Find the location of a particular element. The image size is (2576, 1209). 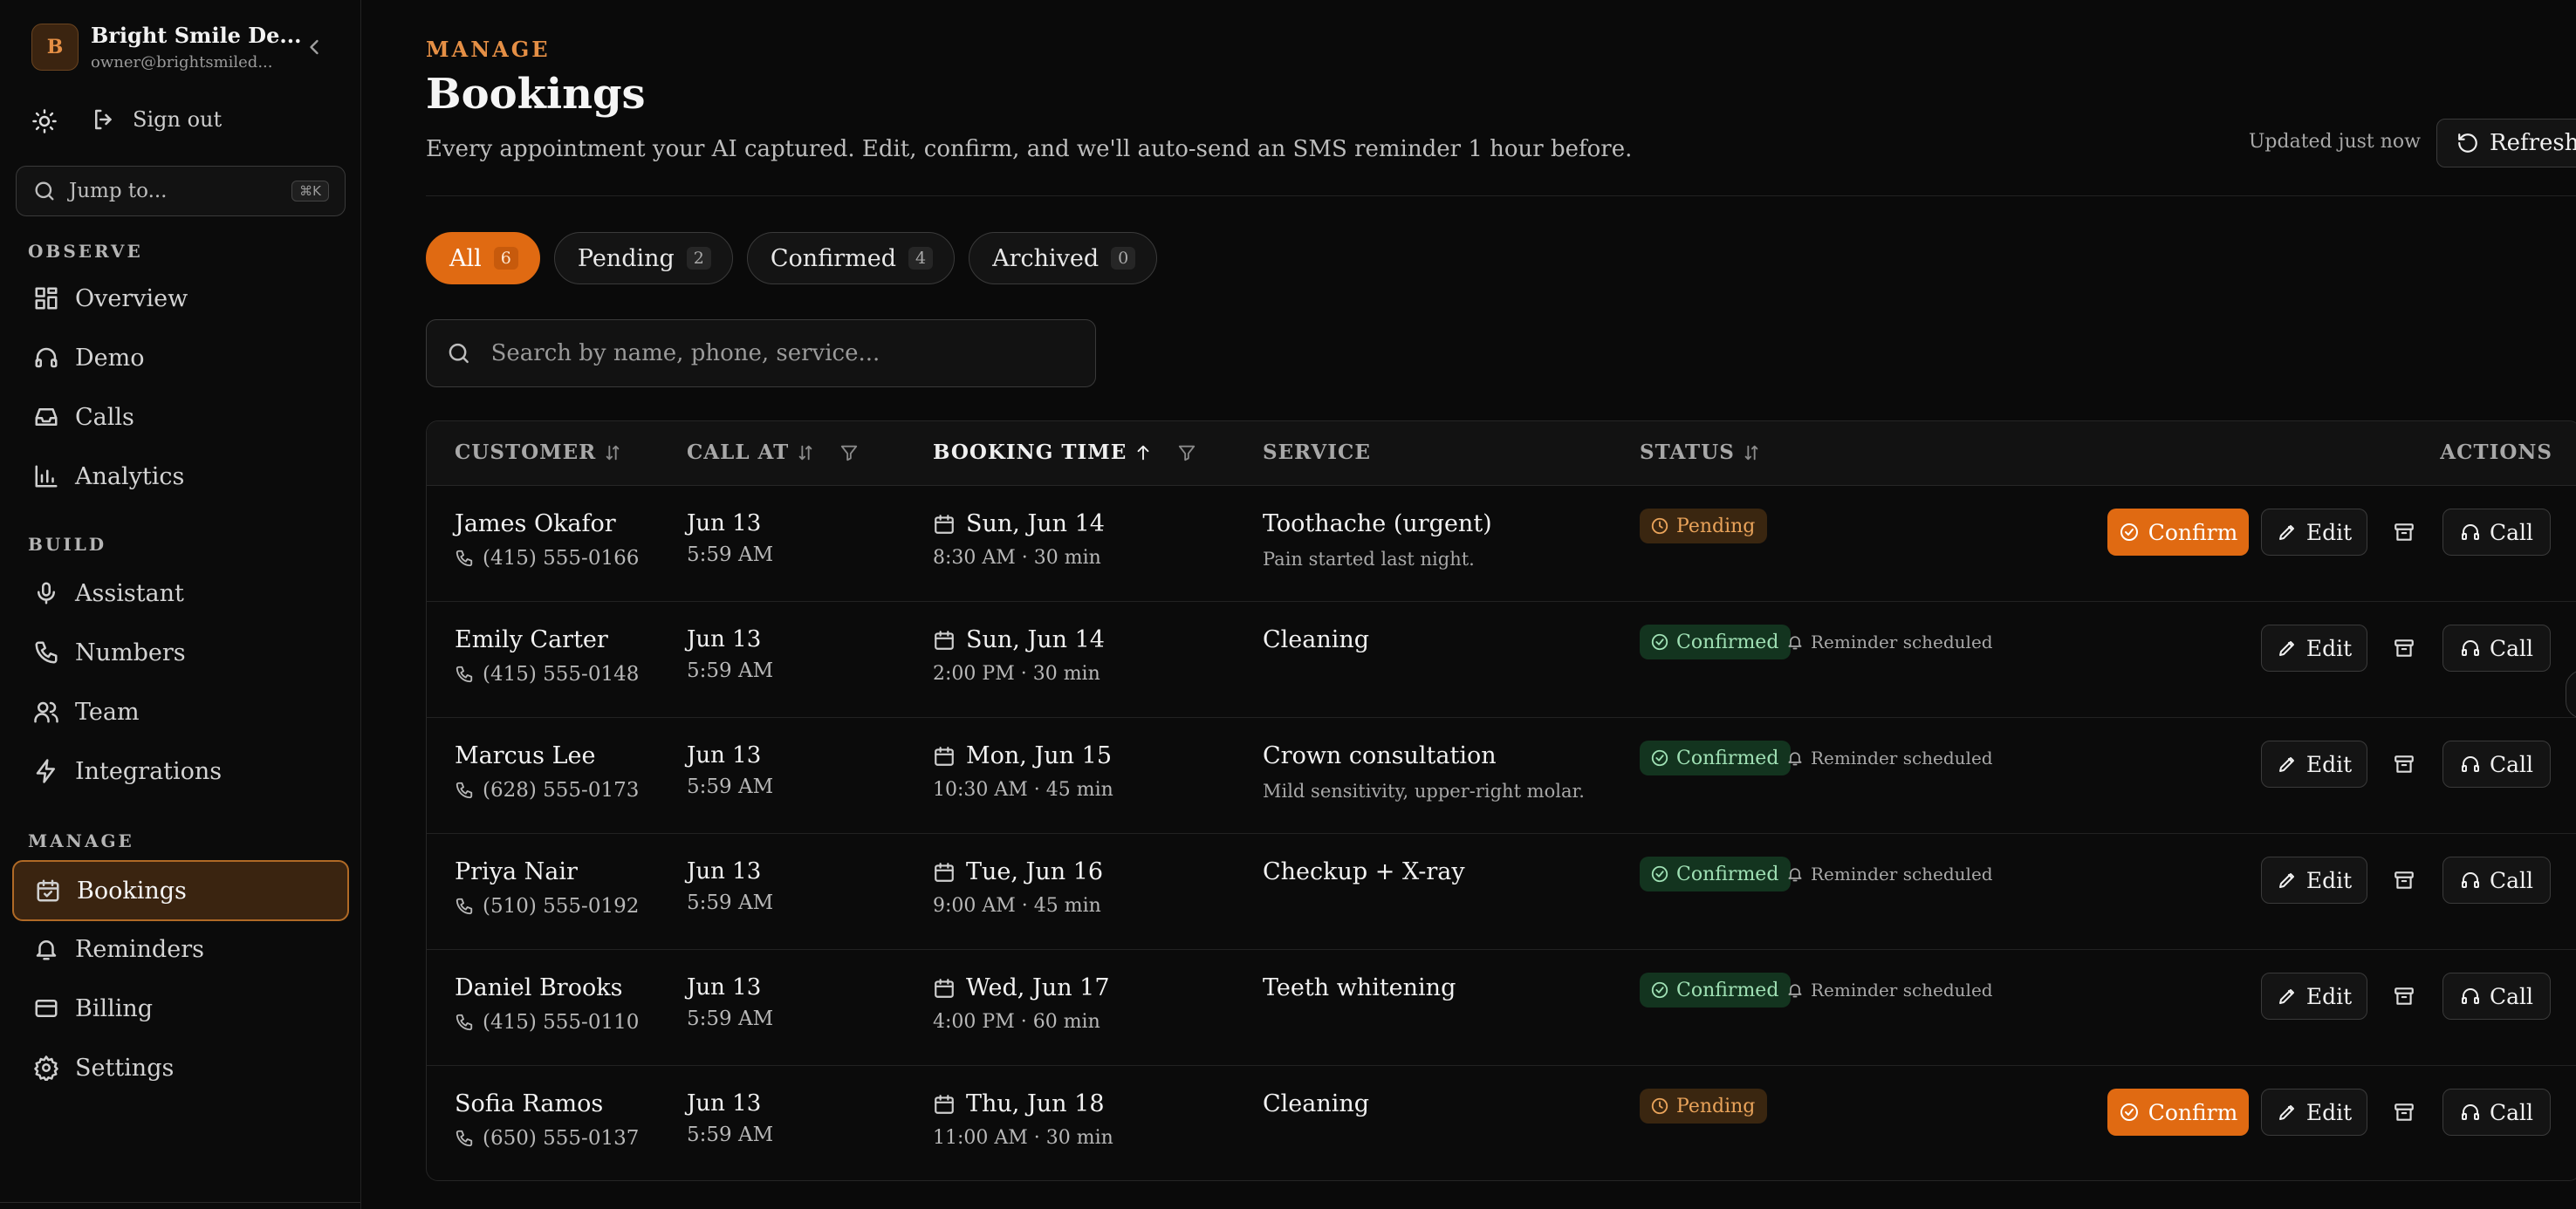

service-name: Toothache (urgent) is located at coordinates (1377, 523).